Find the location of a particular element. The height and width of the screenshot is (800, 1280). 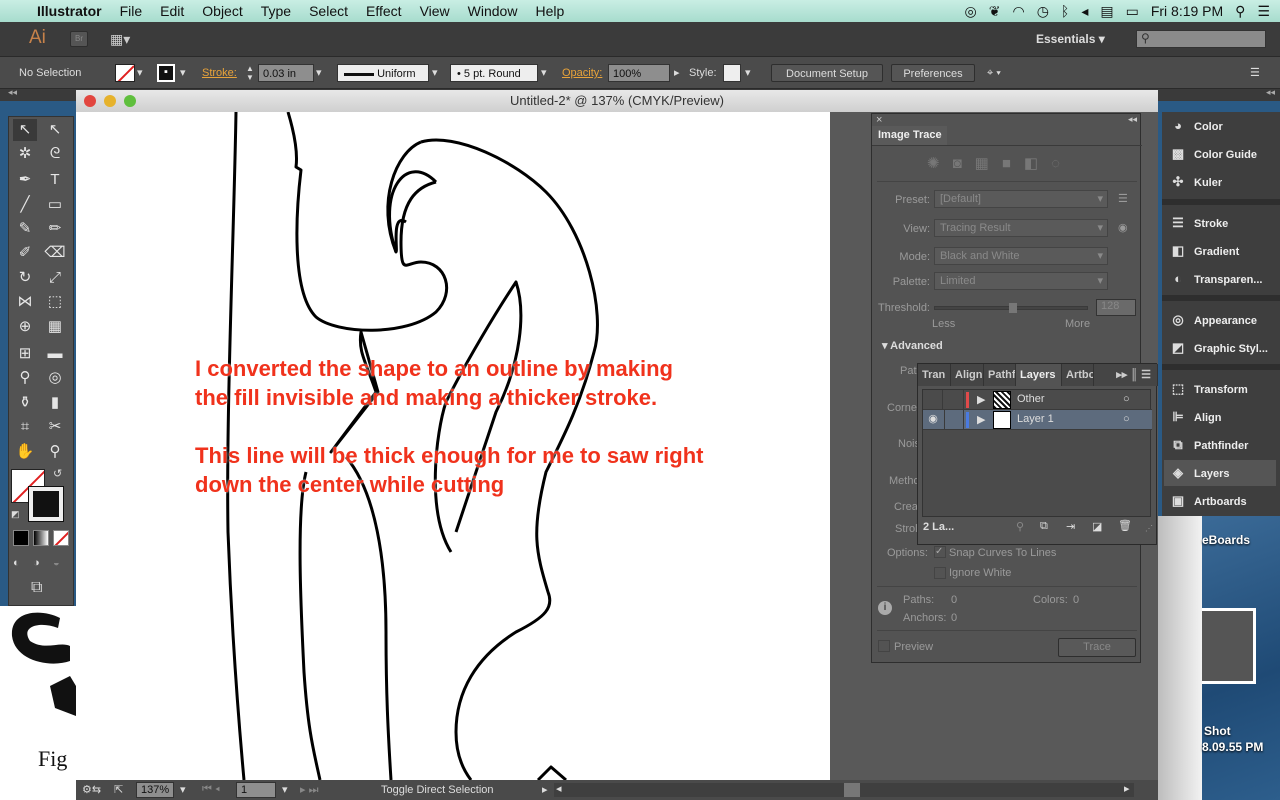

pen-tool-icon: ✒ is located at coordinates (25, 180).